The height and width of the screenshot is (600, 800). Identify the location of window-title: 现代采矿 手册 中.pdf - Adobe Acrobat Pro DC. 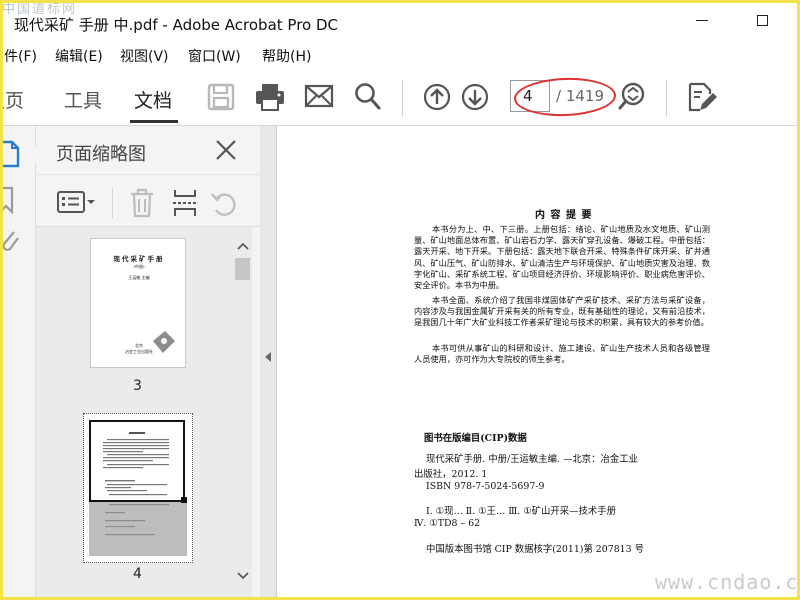
(176, 25).